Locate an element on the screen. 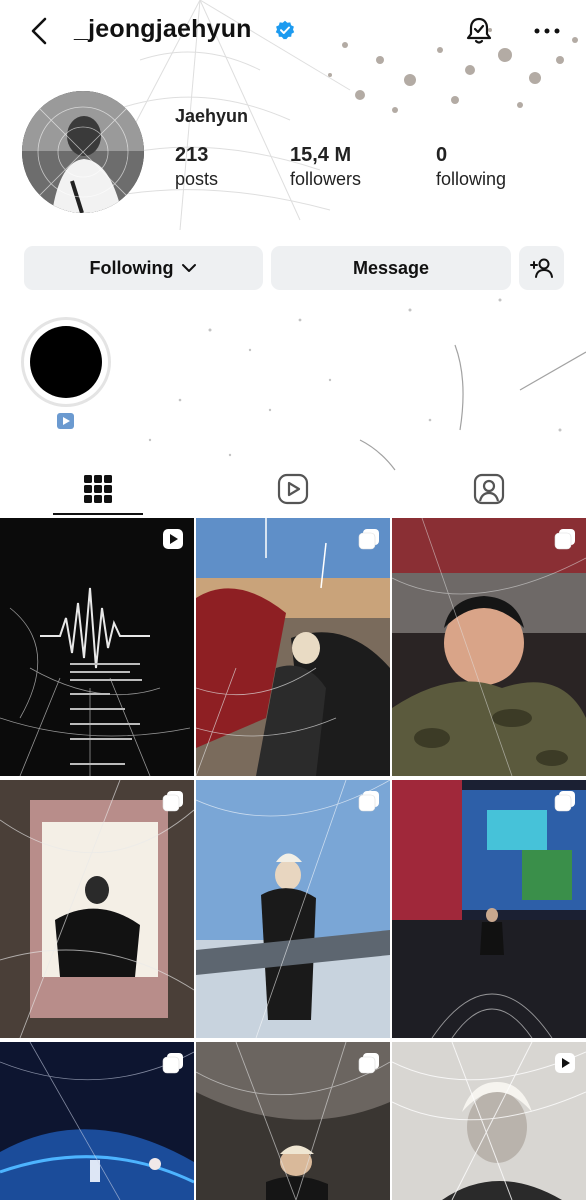 The width and height of the screenshot is (586, 1200). profile-display-name: Jaehyun is located at coordinates (212, 116).